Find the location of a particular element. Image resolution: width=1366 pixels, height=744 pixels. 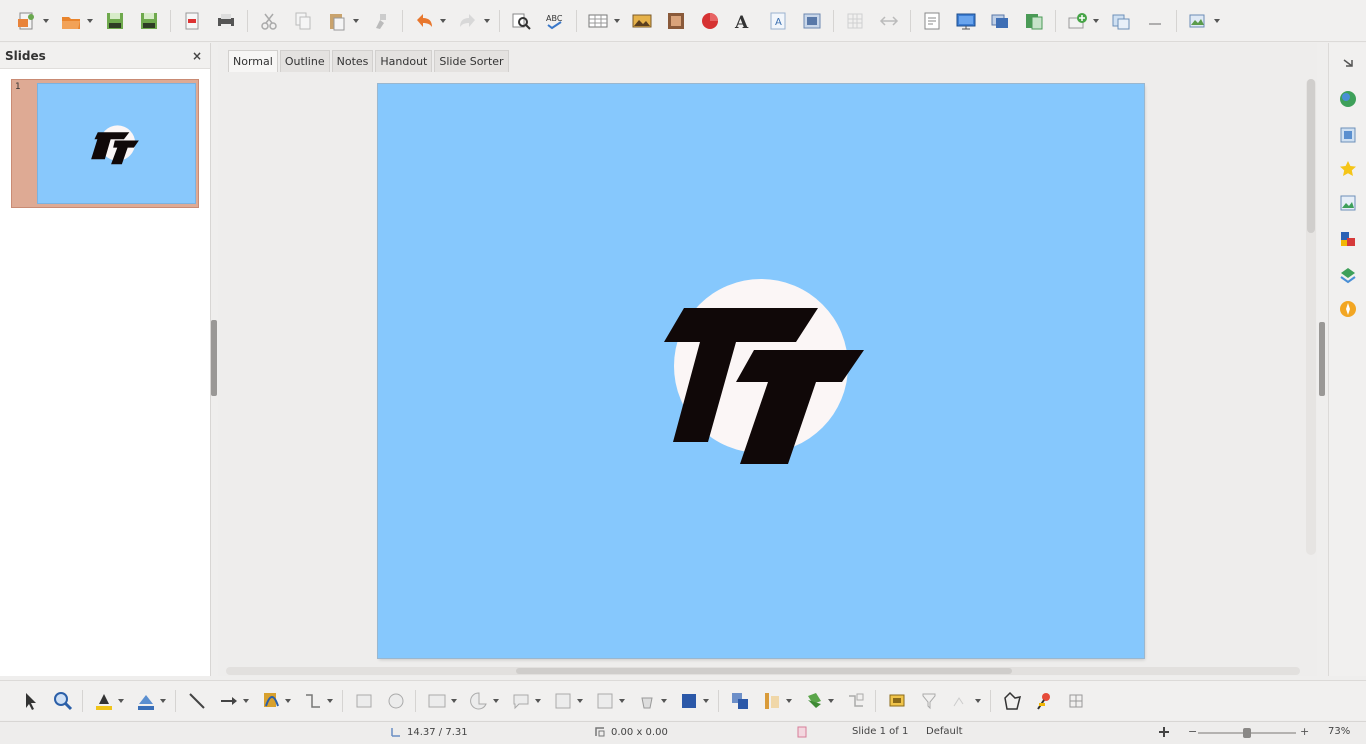

undo-dropdown is located at coordinates (443, 21).